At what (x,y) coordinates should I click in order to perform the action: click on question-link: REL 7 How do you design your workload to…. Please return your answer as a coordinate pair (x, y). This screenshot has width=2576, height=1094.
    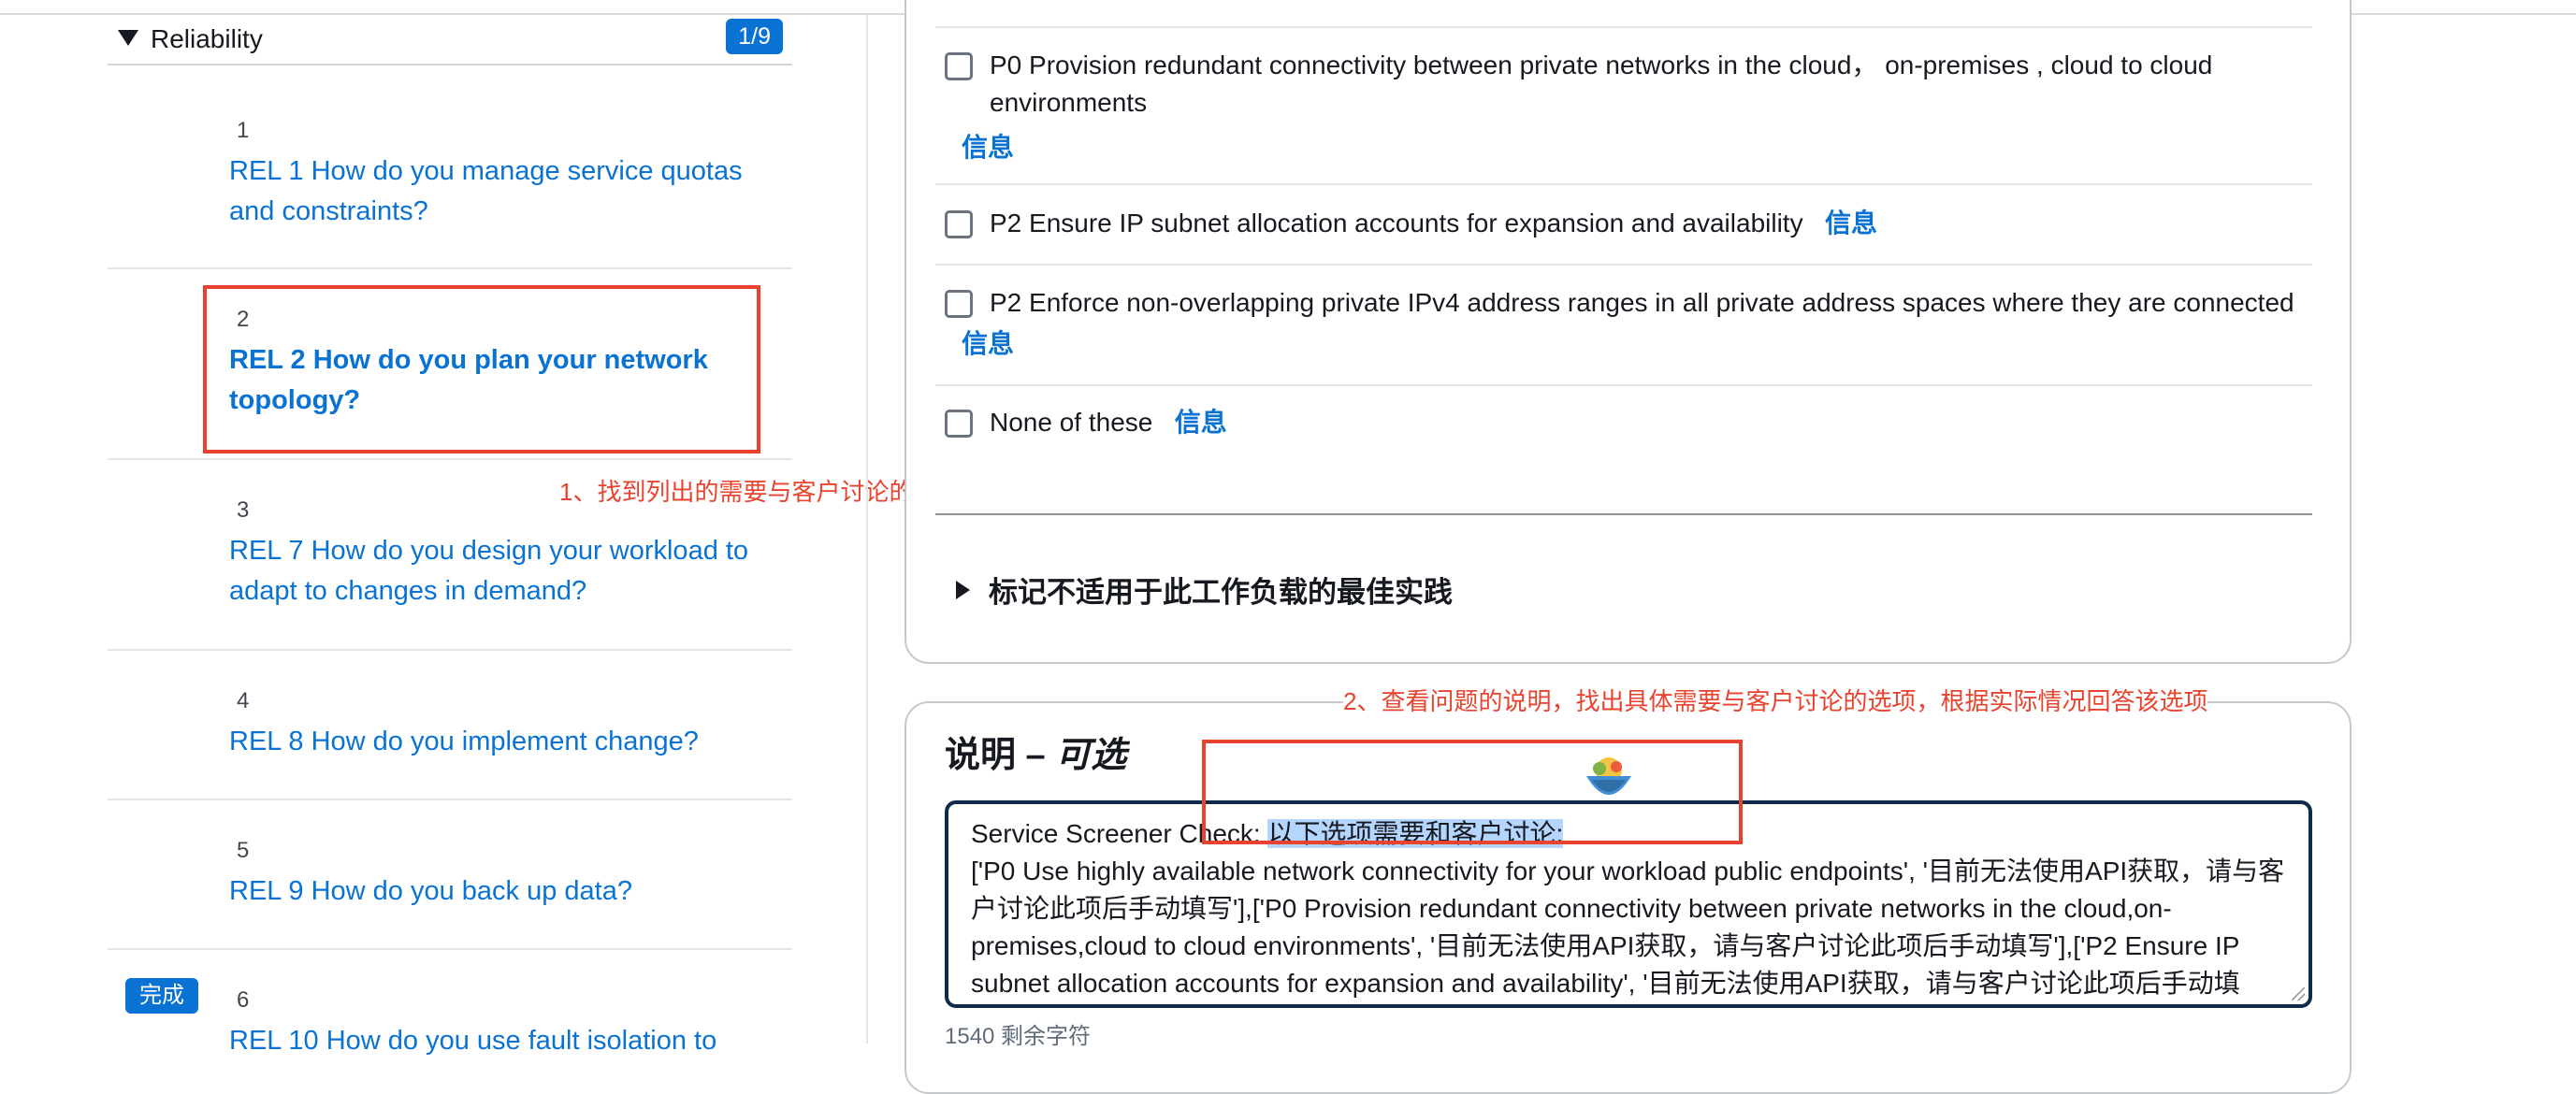
    Looking at the image, I should click on (500, 571).